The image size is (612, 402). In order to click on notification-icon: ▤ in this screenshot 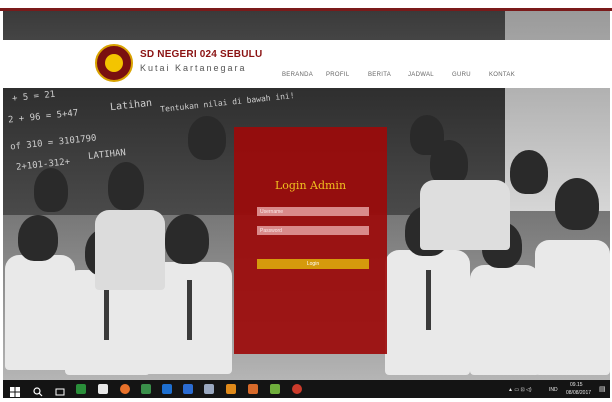, I will do `click(602, 389)`.